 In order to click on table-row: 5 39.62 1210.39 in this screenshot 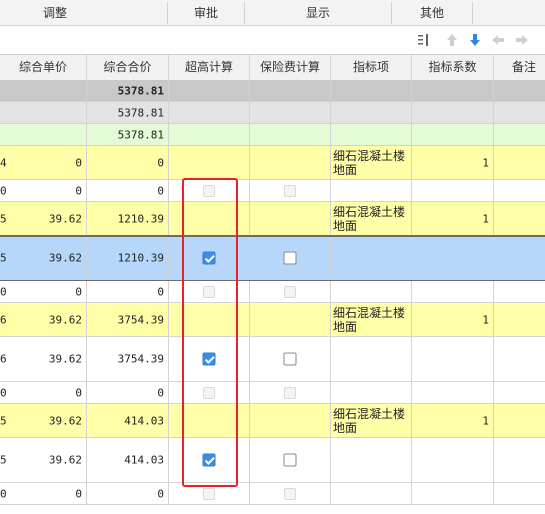, I will do `click(272, 258)`.